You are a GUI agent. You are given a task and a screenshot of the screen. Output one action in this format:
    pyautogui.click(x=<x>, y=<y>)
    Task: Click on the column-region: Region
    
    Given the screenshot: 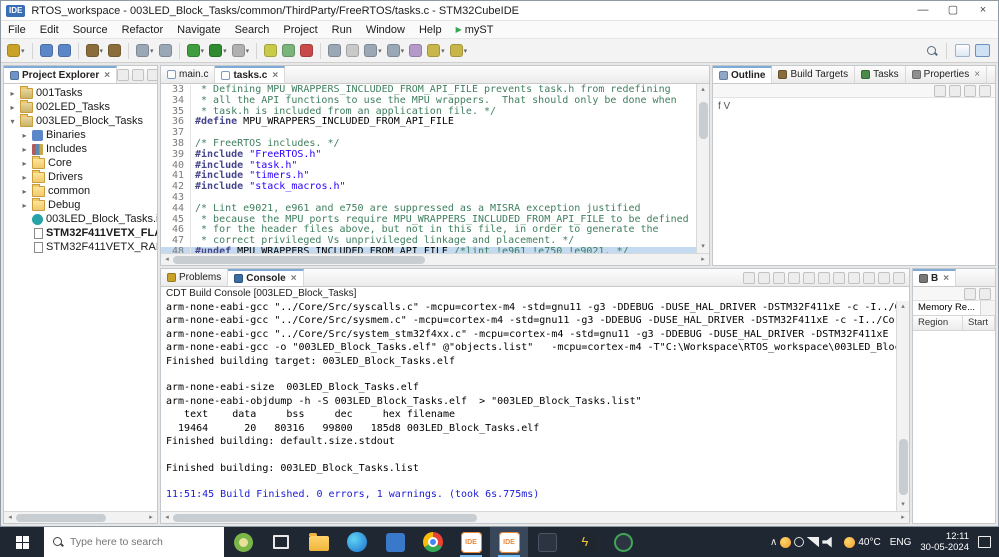 What is the action you would take?
    pyautogui.click(x=938, y=323)
    